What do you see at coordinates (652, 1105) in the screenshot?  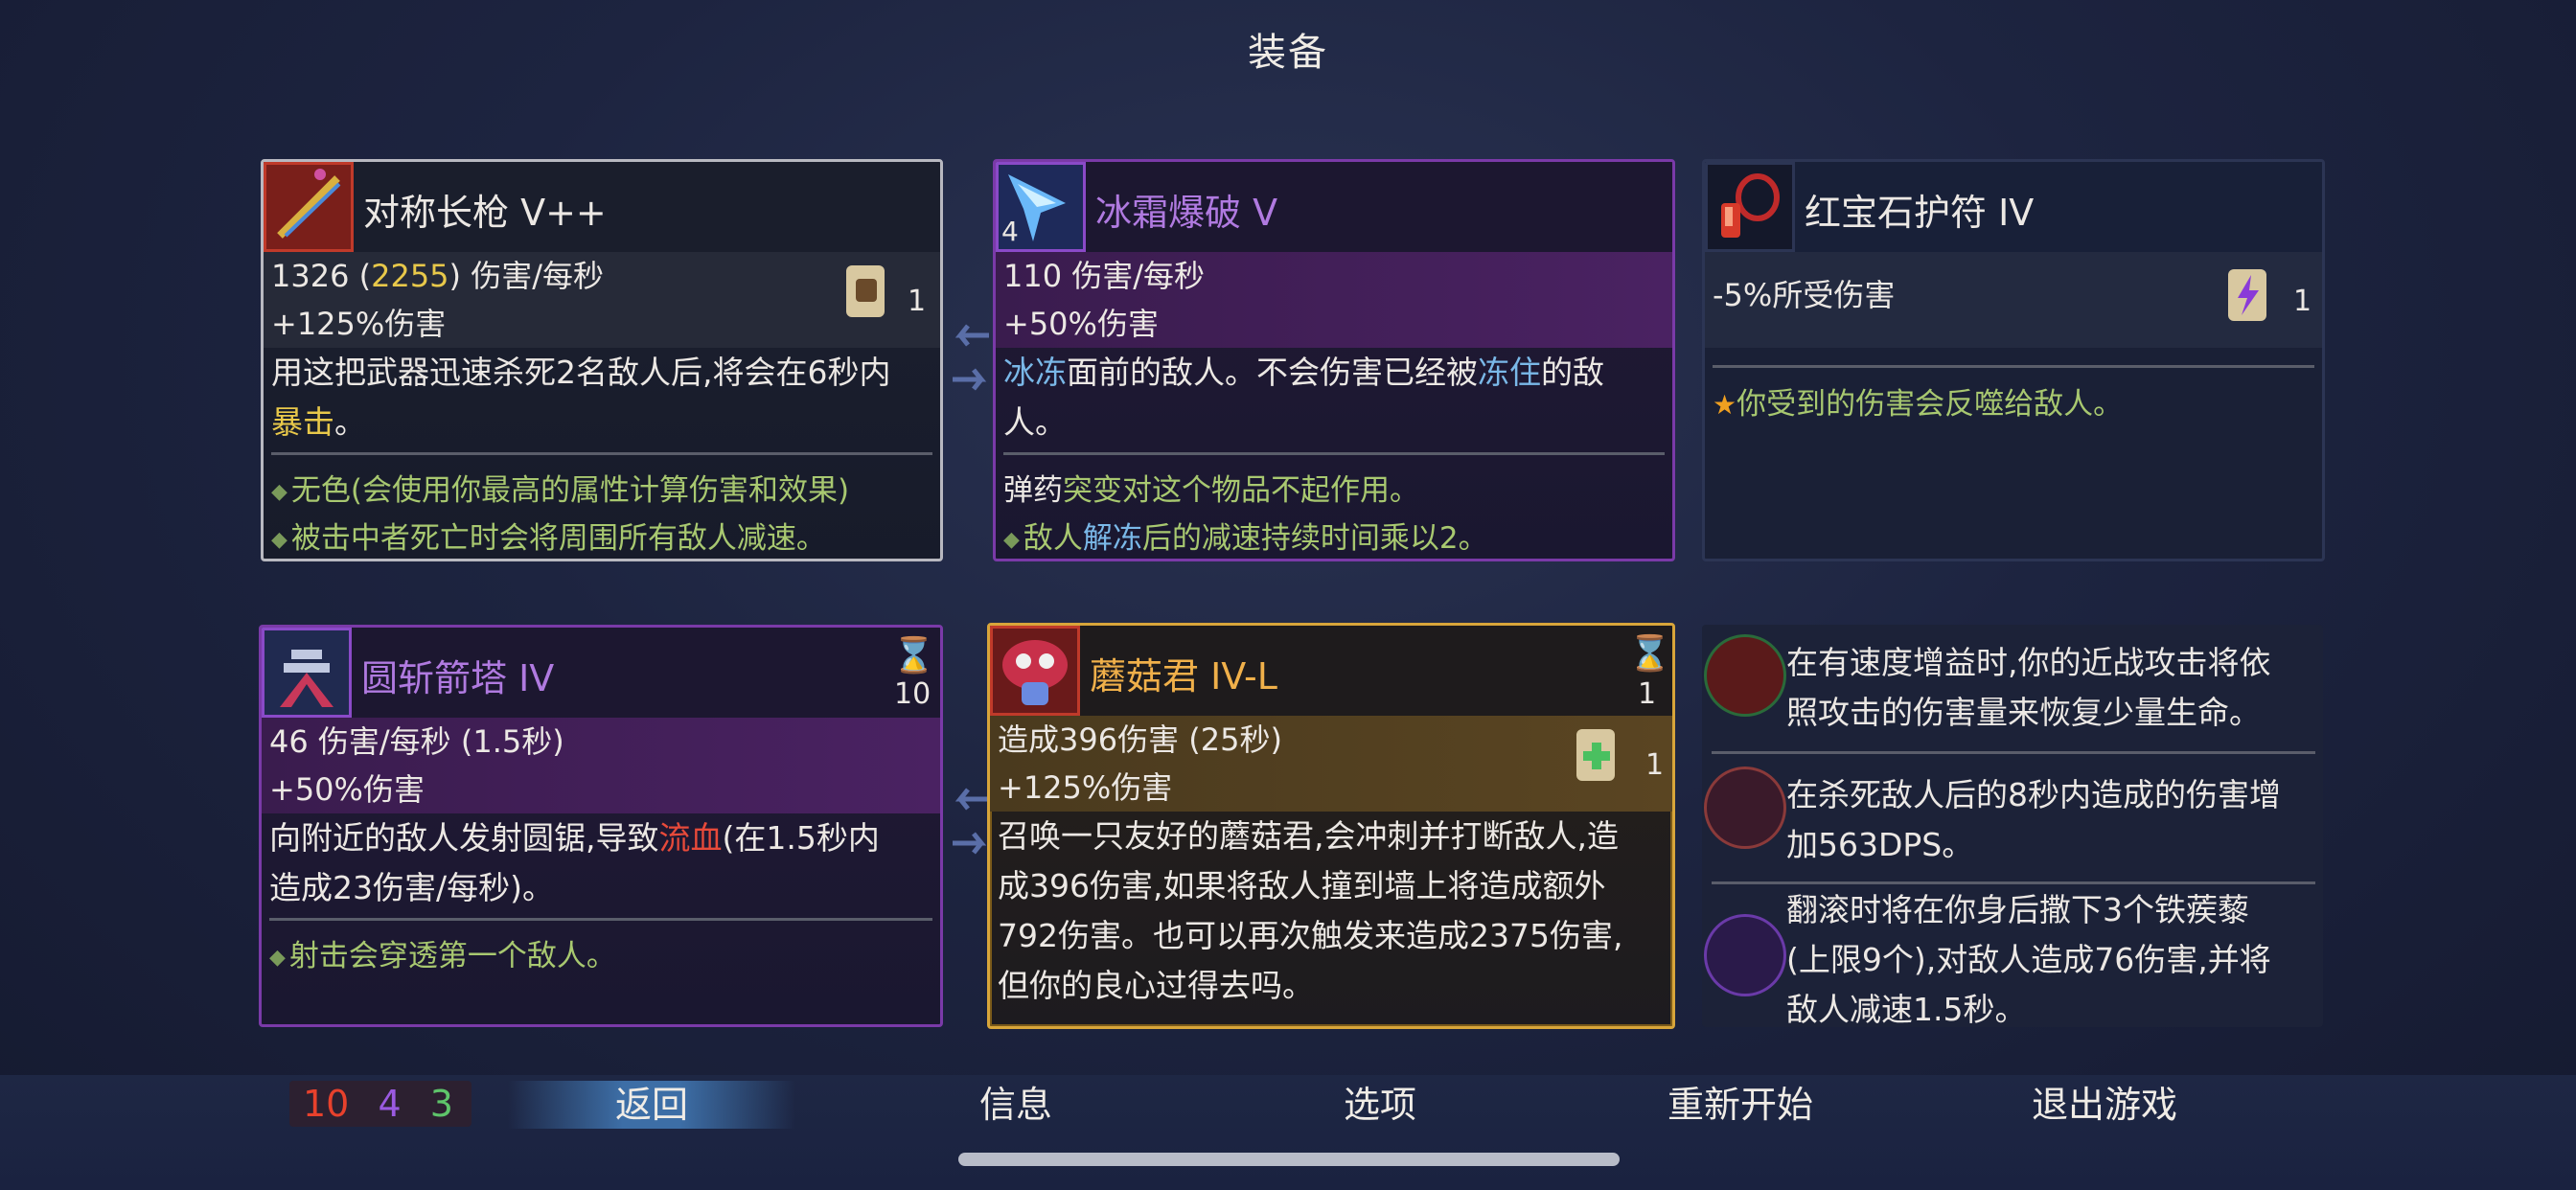 I see `back-button: 返回` at bounding box center [652, 1105].